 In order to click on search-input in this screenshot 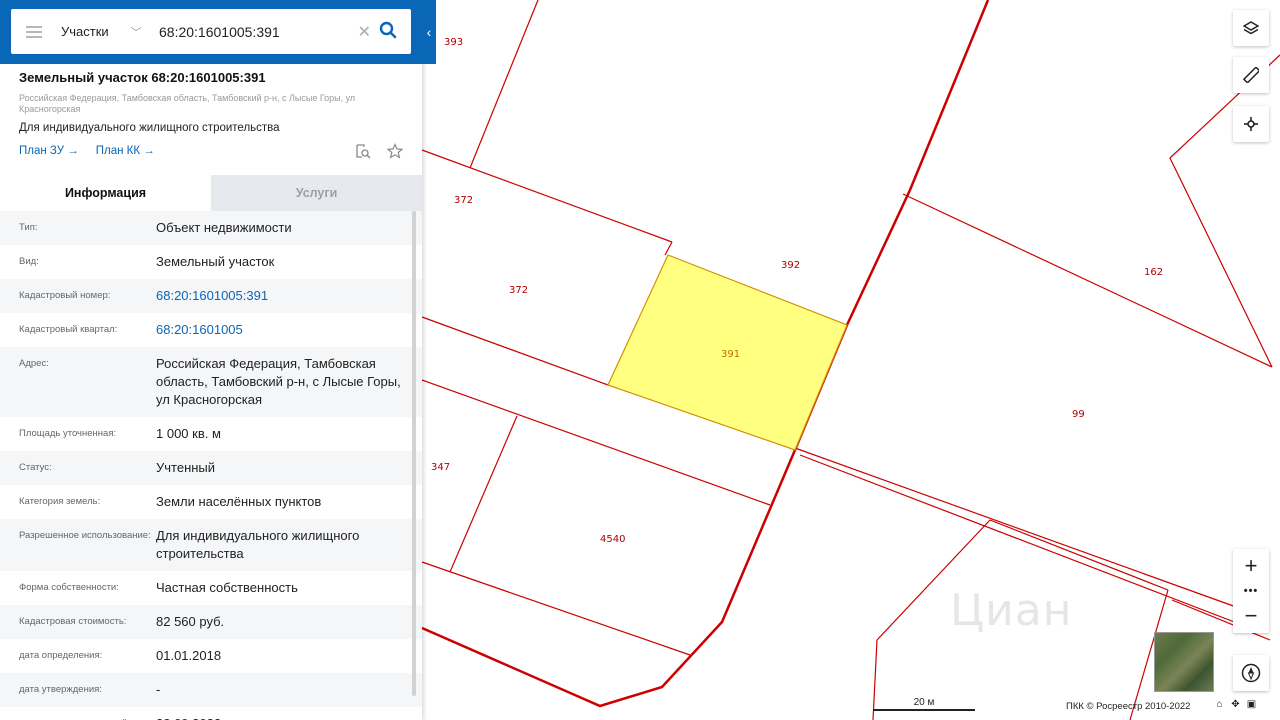, I will do `click(254, 31)`.